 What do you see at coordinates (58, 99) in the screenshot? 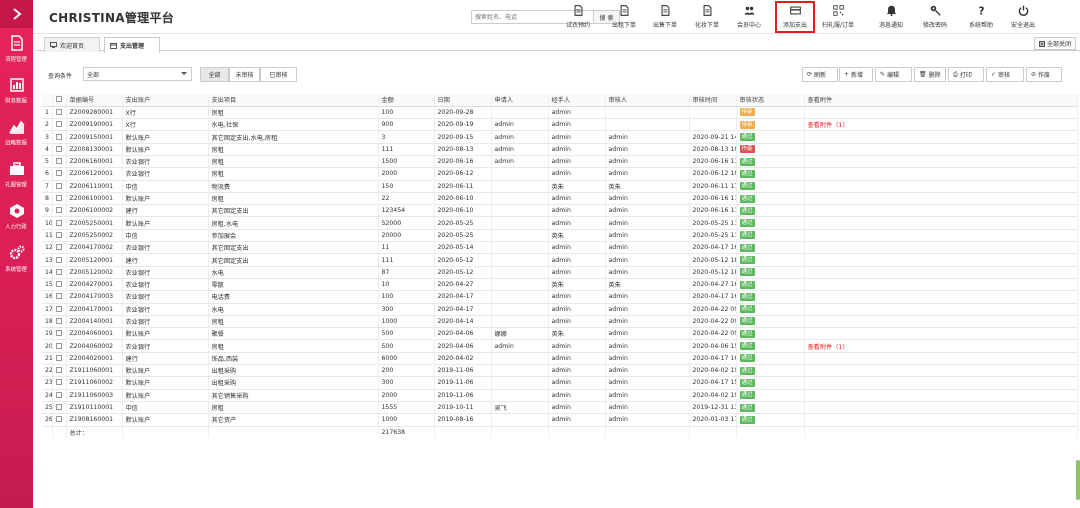
I see `select-all-checkbox` at bounding box center [58, 99].